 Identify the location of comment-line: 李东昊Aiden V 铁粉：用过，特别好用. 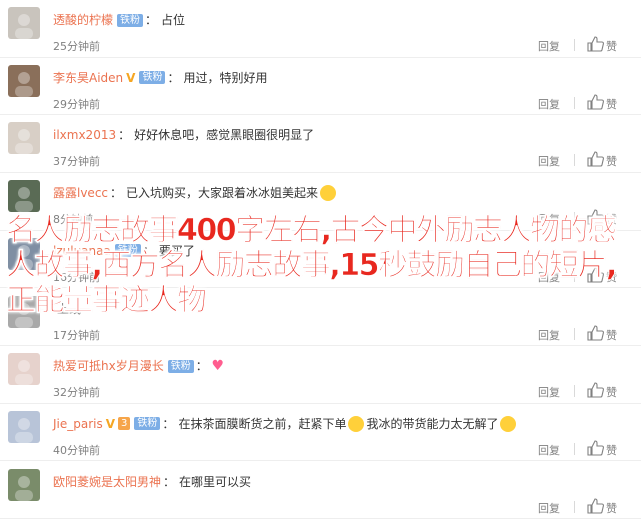
(160, 78).